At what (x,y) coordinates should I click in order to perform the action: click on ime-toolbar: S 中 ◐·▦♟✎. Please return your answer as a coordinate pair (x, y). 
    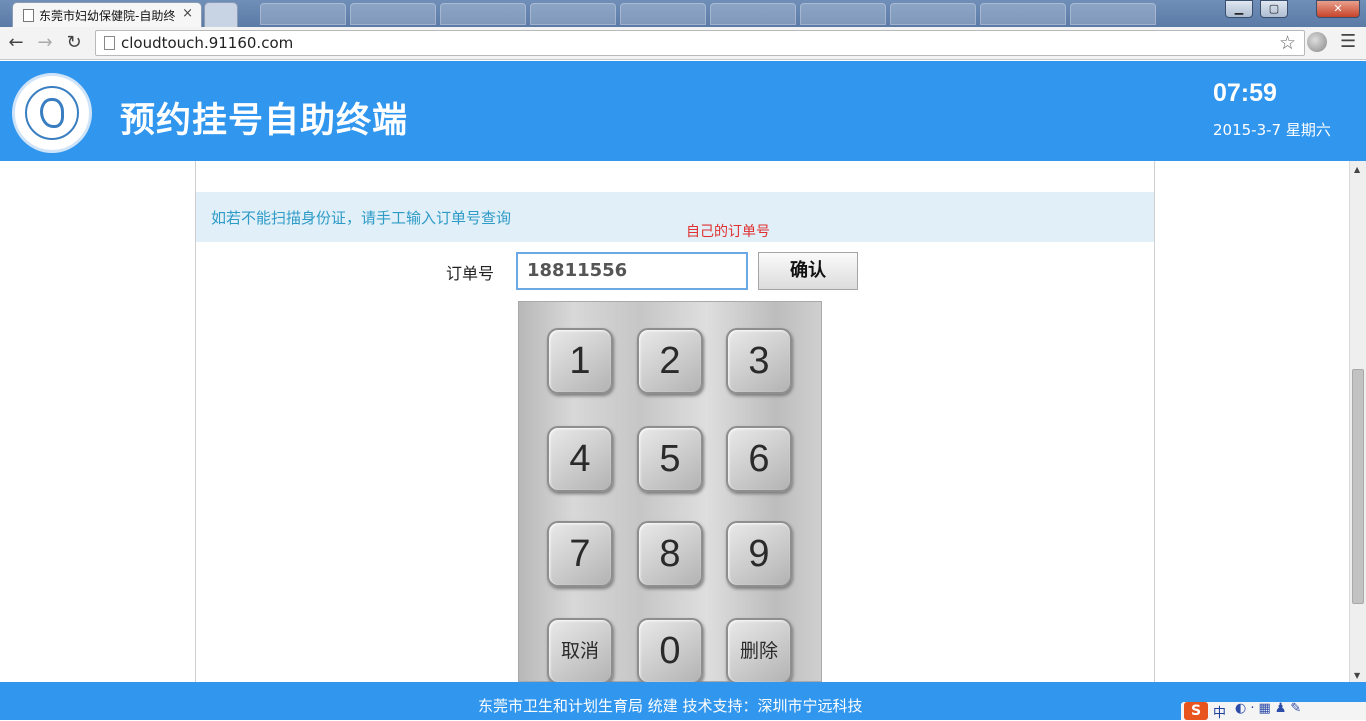
    Looking at the image, I should click on (1273, 711).